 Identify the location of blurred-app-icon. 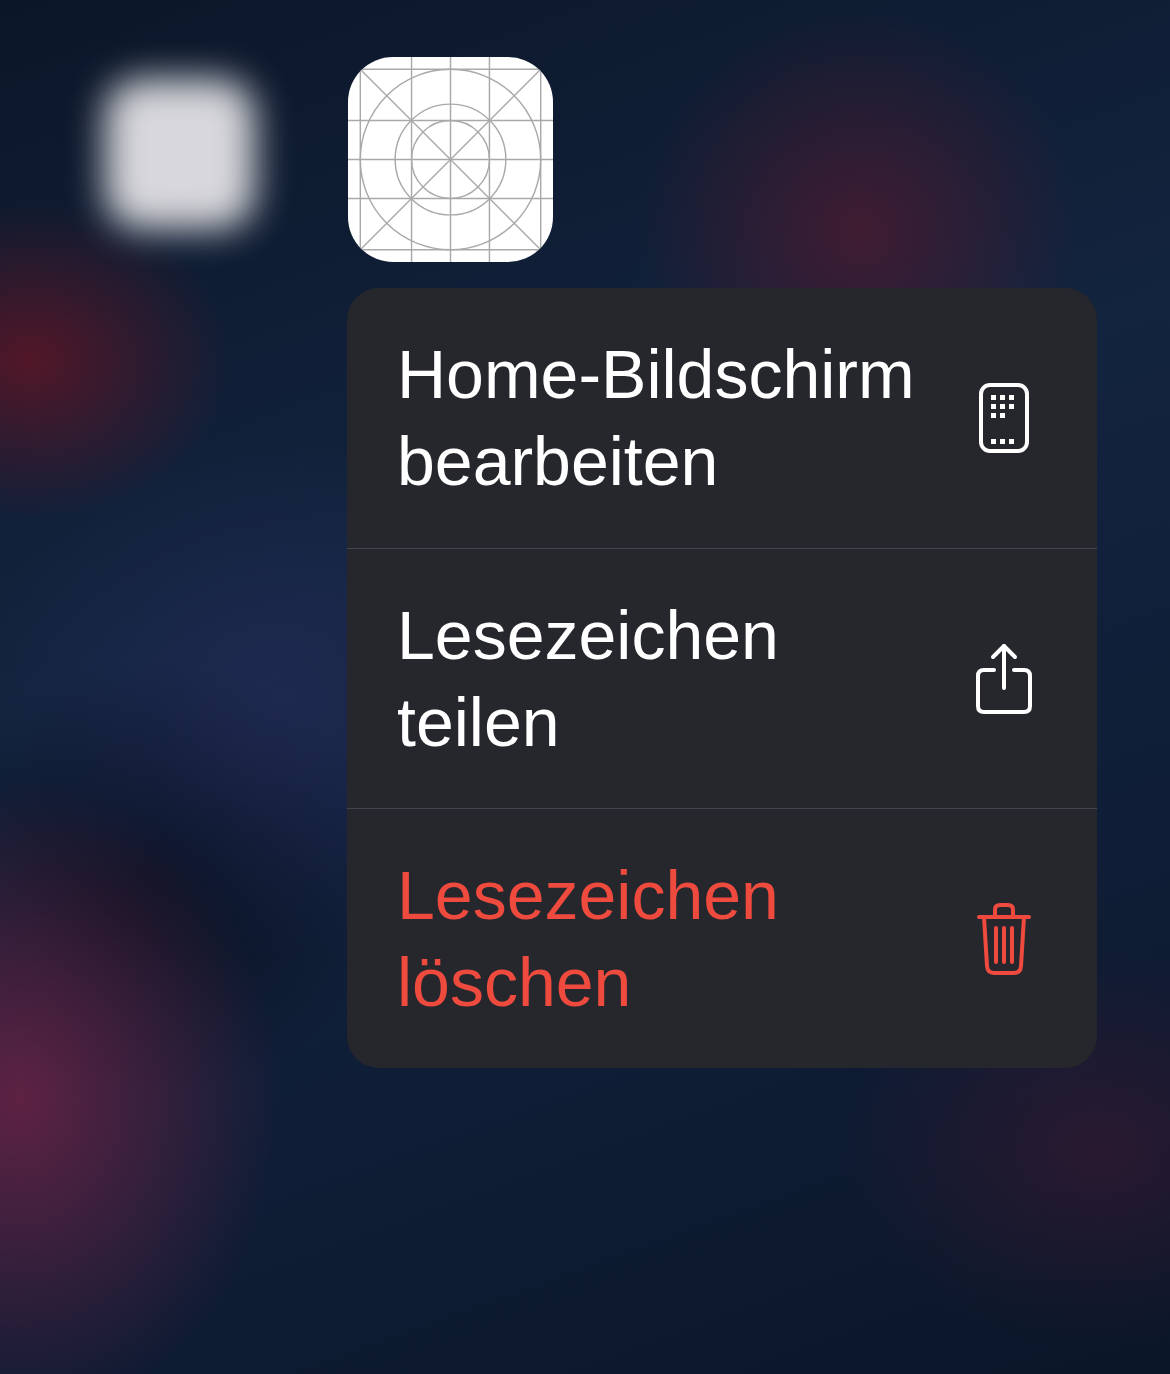
(180, 154).